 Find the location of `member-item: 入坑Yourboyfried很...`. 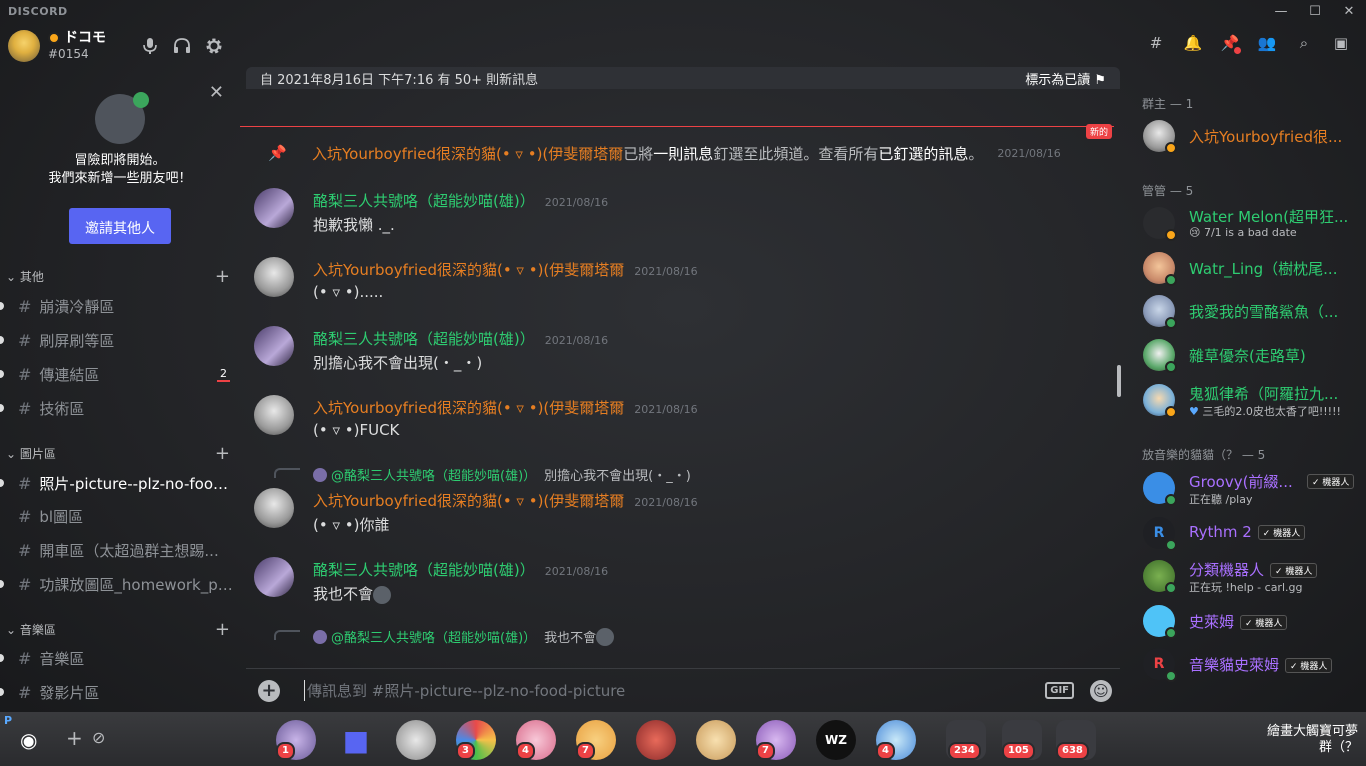

member-item: 入坑Yourboyfried很... is located at coordinates (1251, 136).